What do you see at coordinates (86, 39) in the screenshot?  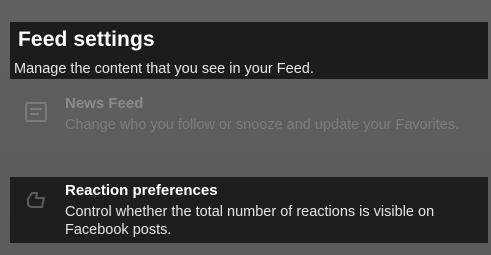 I see `page-title: Feed settings` at bounding box center [86, 39].